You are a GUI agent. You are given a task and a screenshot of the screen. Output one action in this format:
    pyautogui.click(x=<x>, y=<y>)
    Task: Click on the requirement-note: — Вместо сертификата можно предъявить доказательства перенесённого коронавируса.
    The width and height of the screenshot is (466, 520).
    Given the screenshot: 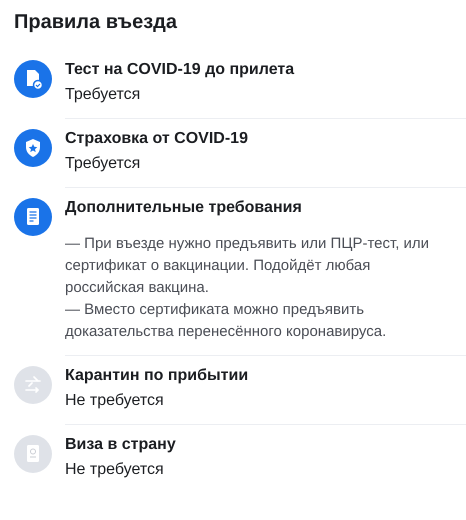 What is the action you would take?
    pyautogui.click(x=226, y=321)
    